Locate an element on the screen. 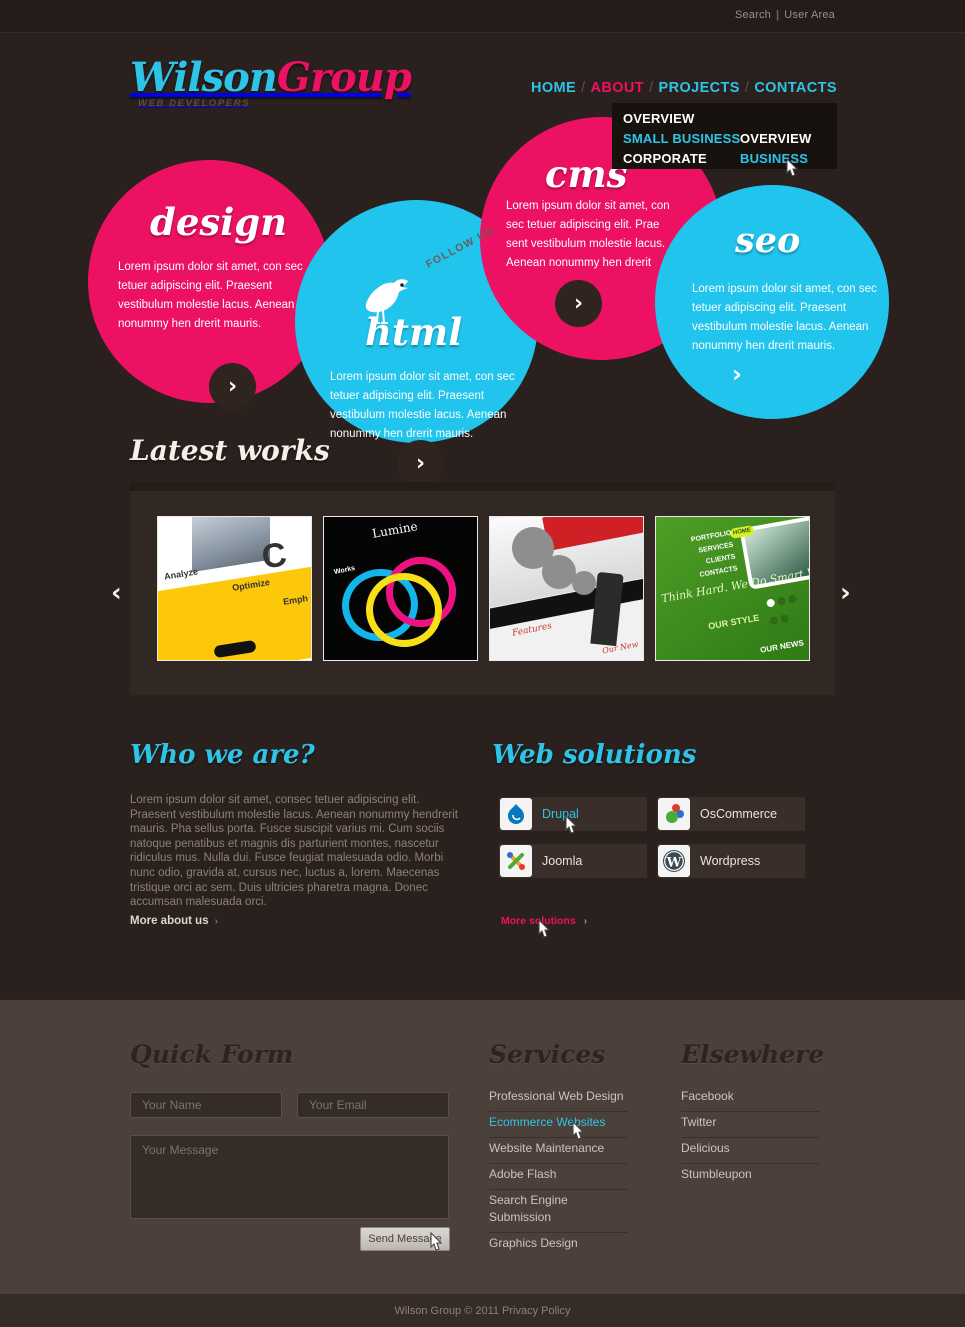  carousel-prev-button: ‹ is located at coordinates (116, 593).